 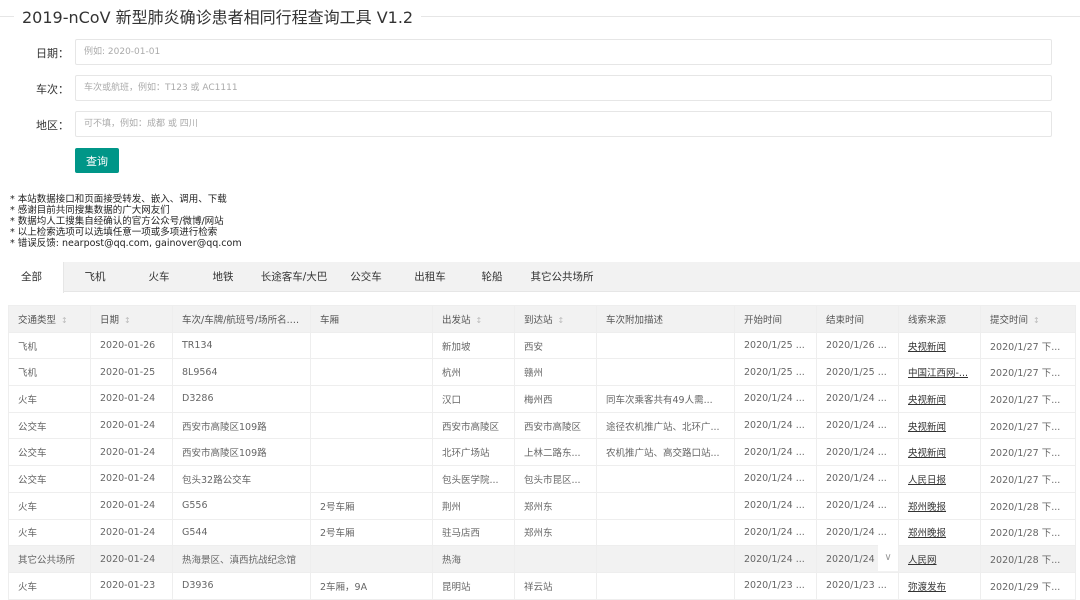 I want to click on column-header: 日期 ↕, so click(x=131, y=319).